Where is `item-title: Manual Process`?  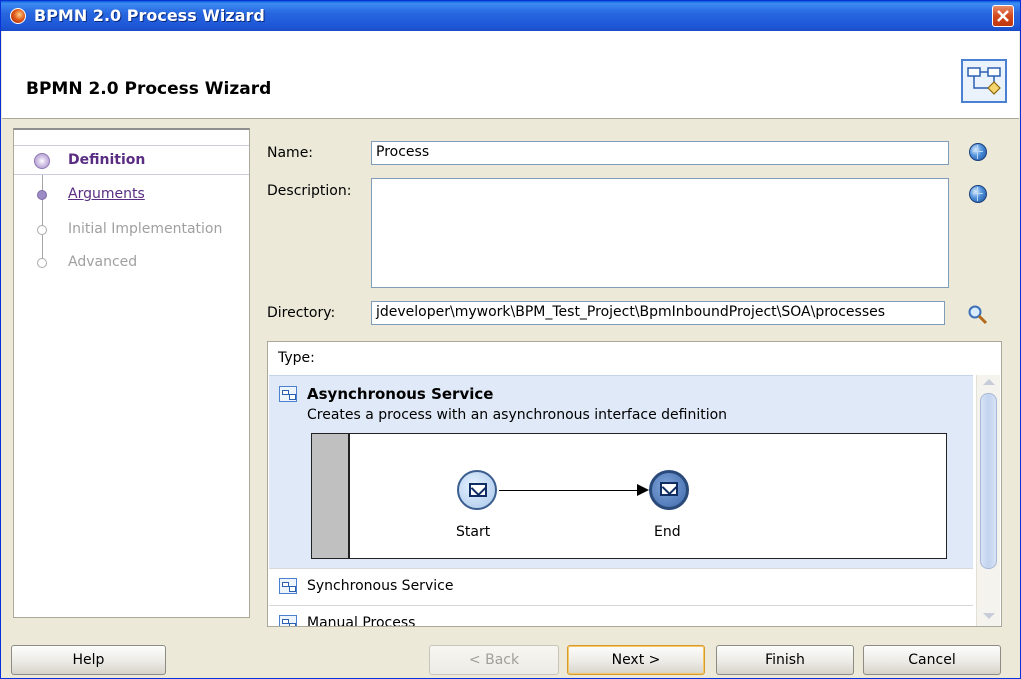 item-title: Manual Process is located at coordinates (361, 621).